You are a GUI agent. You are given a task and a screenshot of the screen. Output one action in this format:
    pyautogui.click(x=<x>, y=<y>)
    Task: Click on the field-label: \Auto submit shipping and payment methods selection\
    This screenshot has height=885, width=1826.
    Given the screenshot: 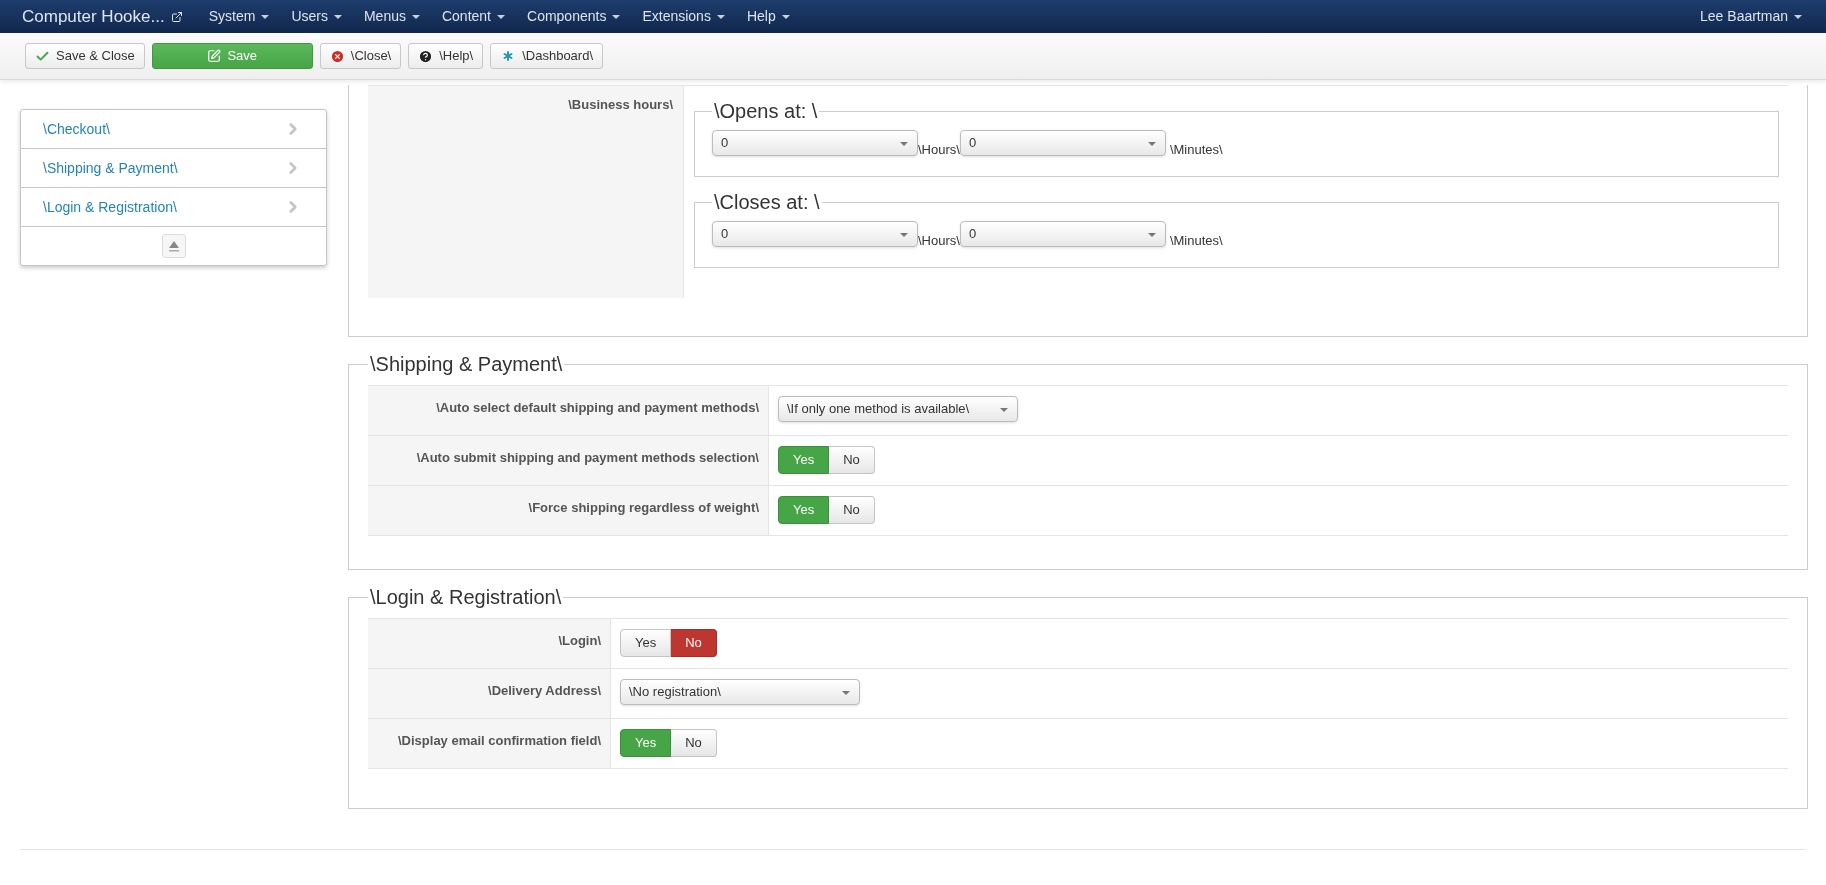 What is the action you would take?
    pyautogui.click(x=587, y=457)
    